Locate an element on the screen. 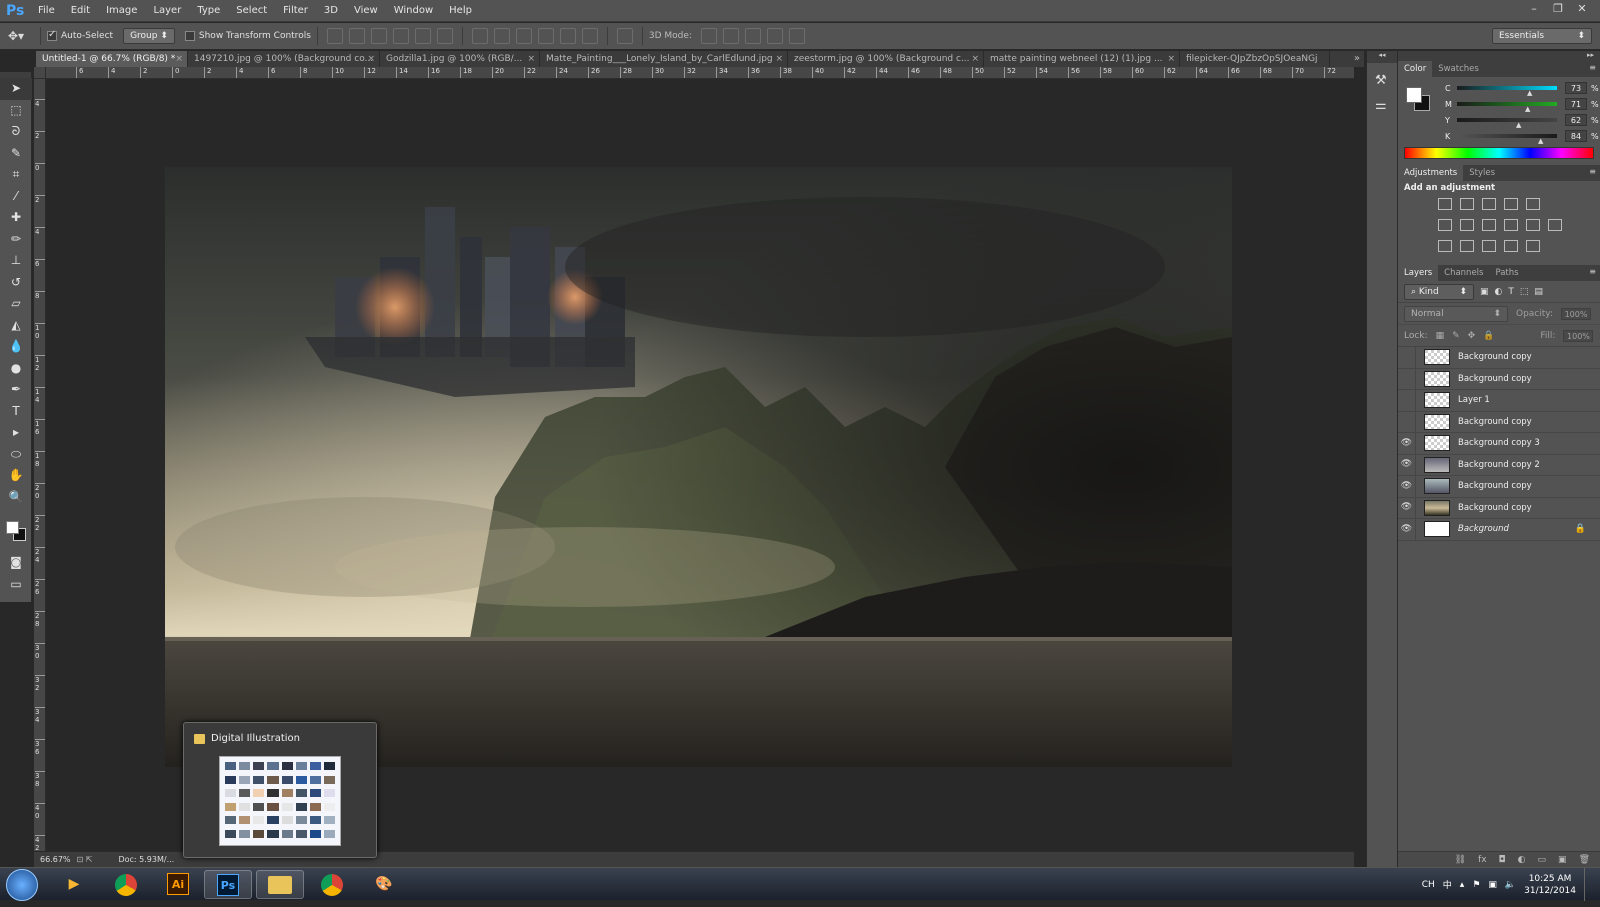  color-balance-icon is located at coordinates (1467, 225).